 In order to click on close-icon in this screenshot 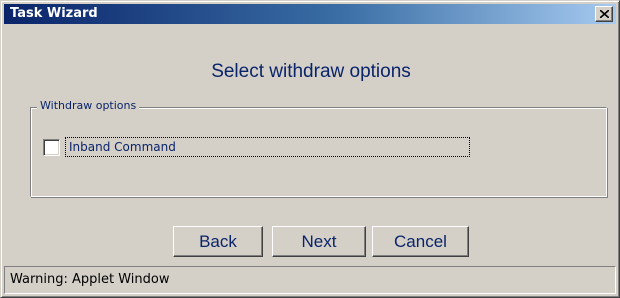, I will do `click(604, 14)`.